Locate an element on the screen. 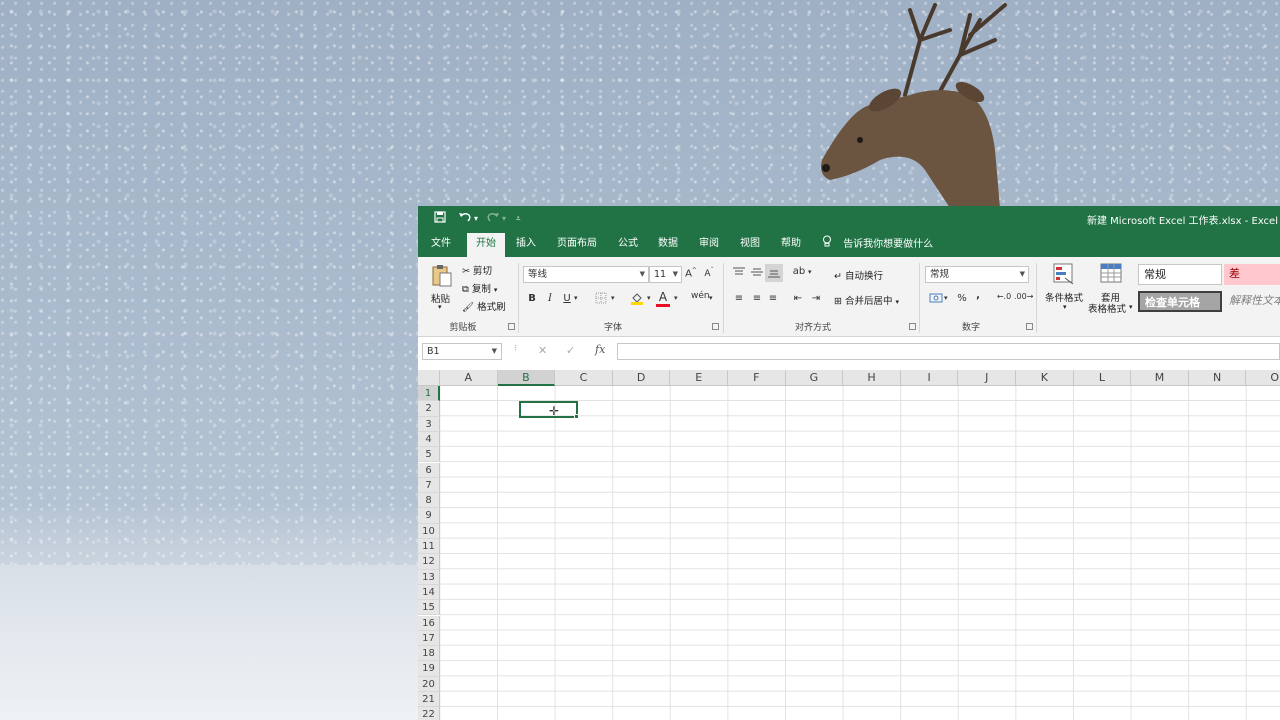 The height and width of the screenshot is (720, 1280). column-header-g: G is located at coordinates (814, 378).